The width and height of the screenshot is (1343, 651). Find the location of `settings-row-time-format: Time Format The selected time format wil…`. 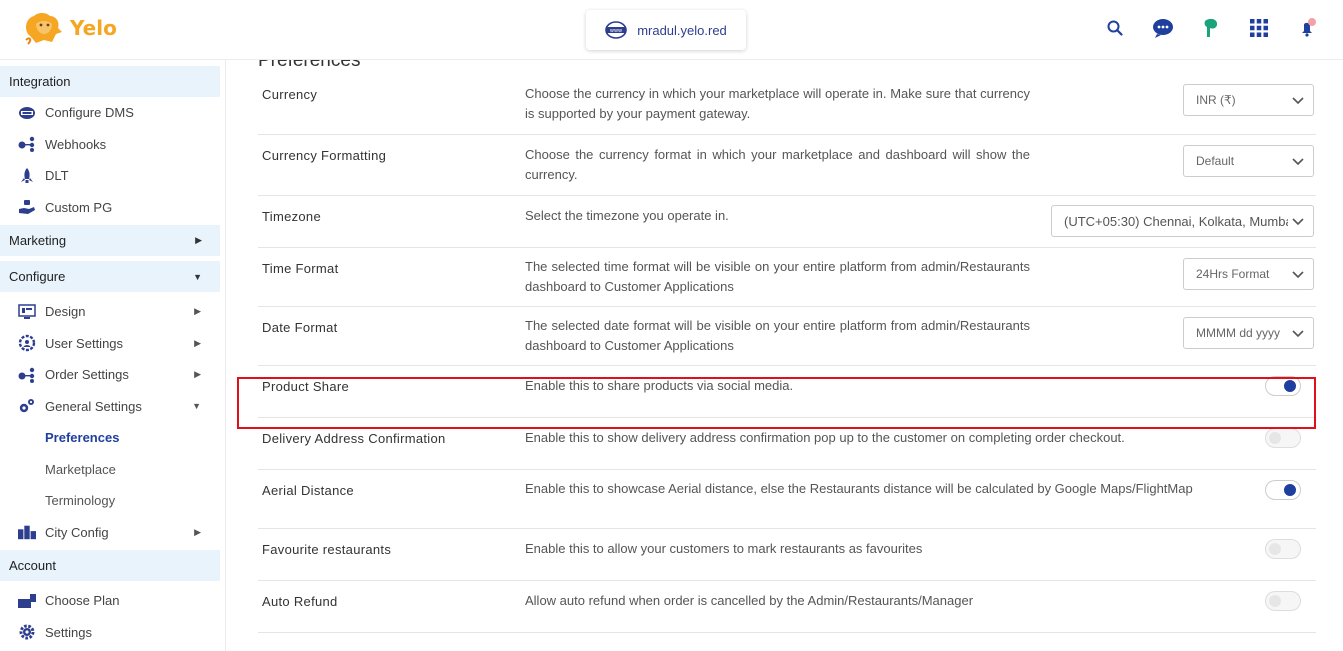

settings-row-time-format: Time Format The selected time format wil… is located at coordinates (787, 277).